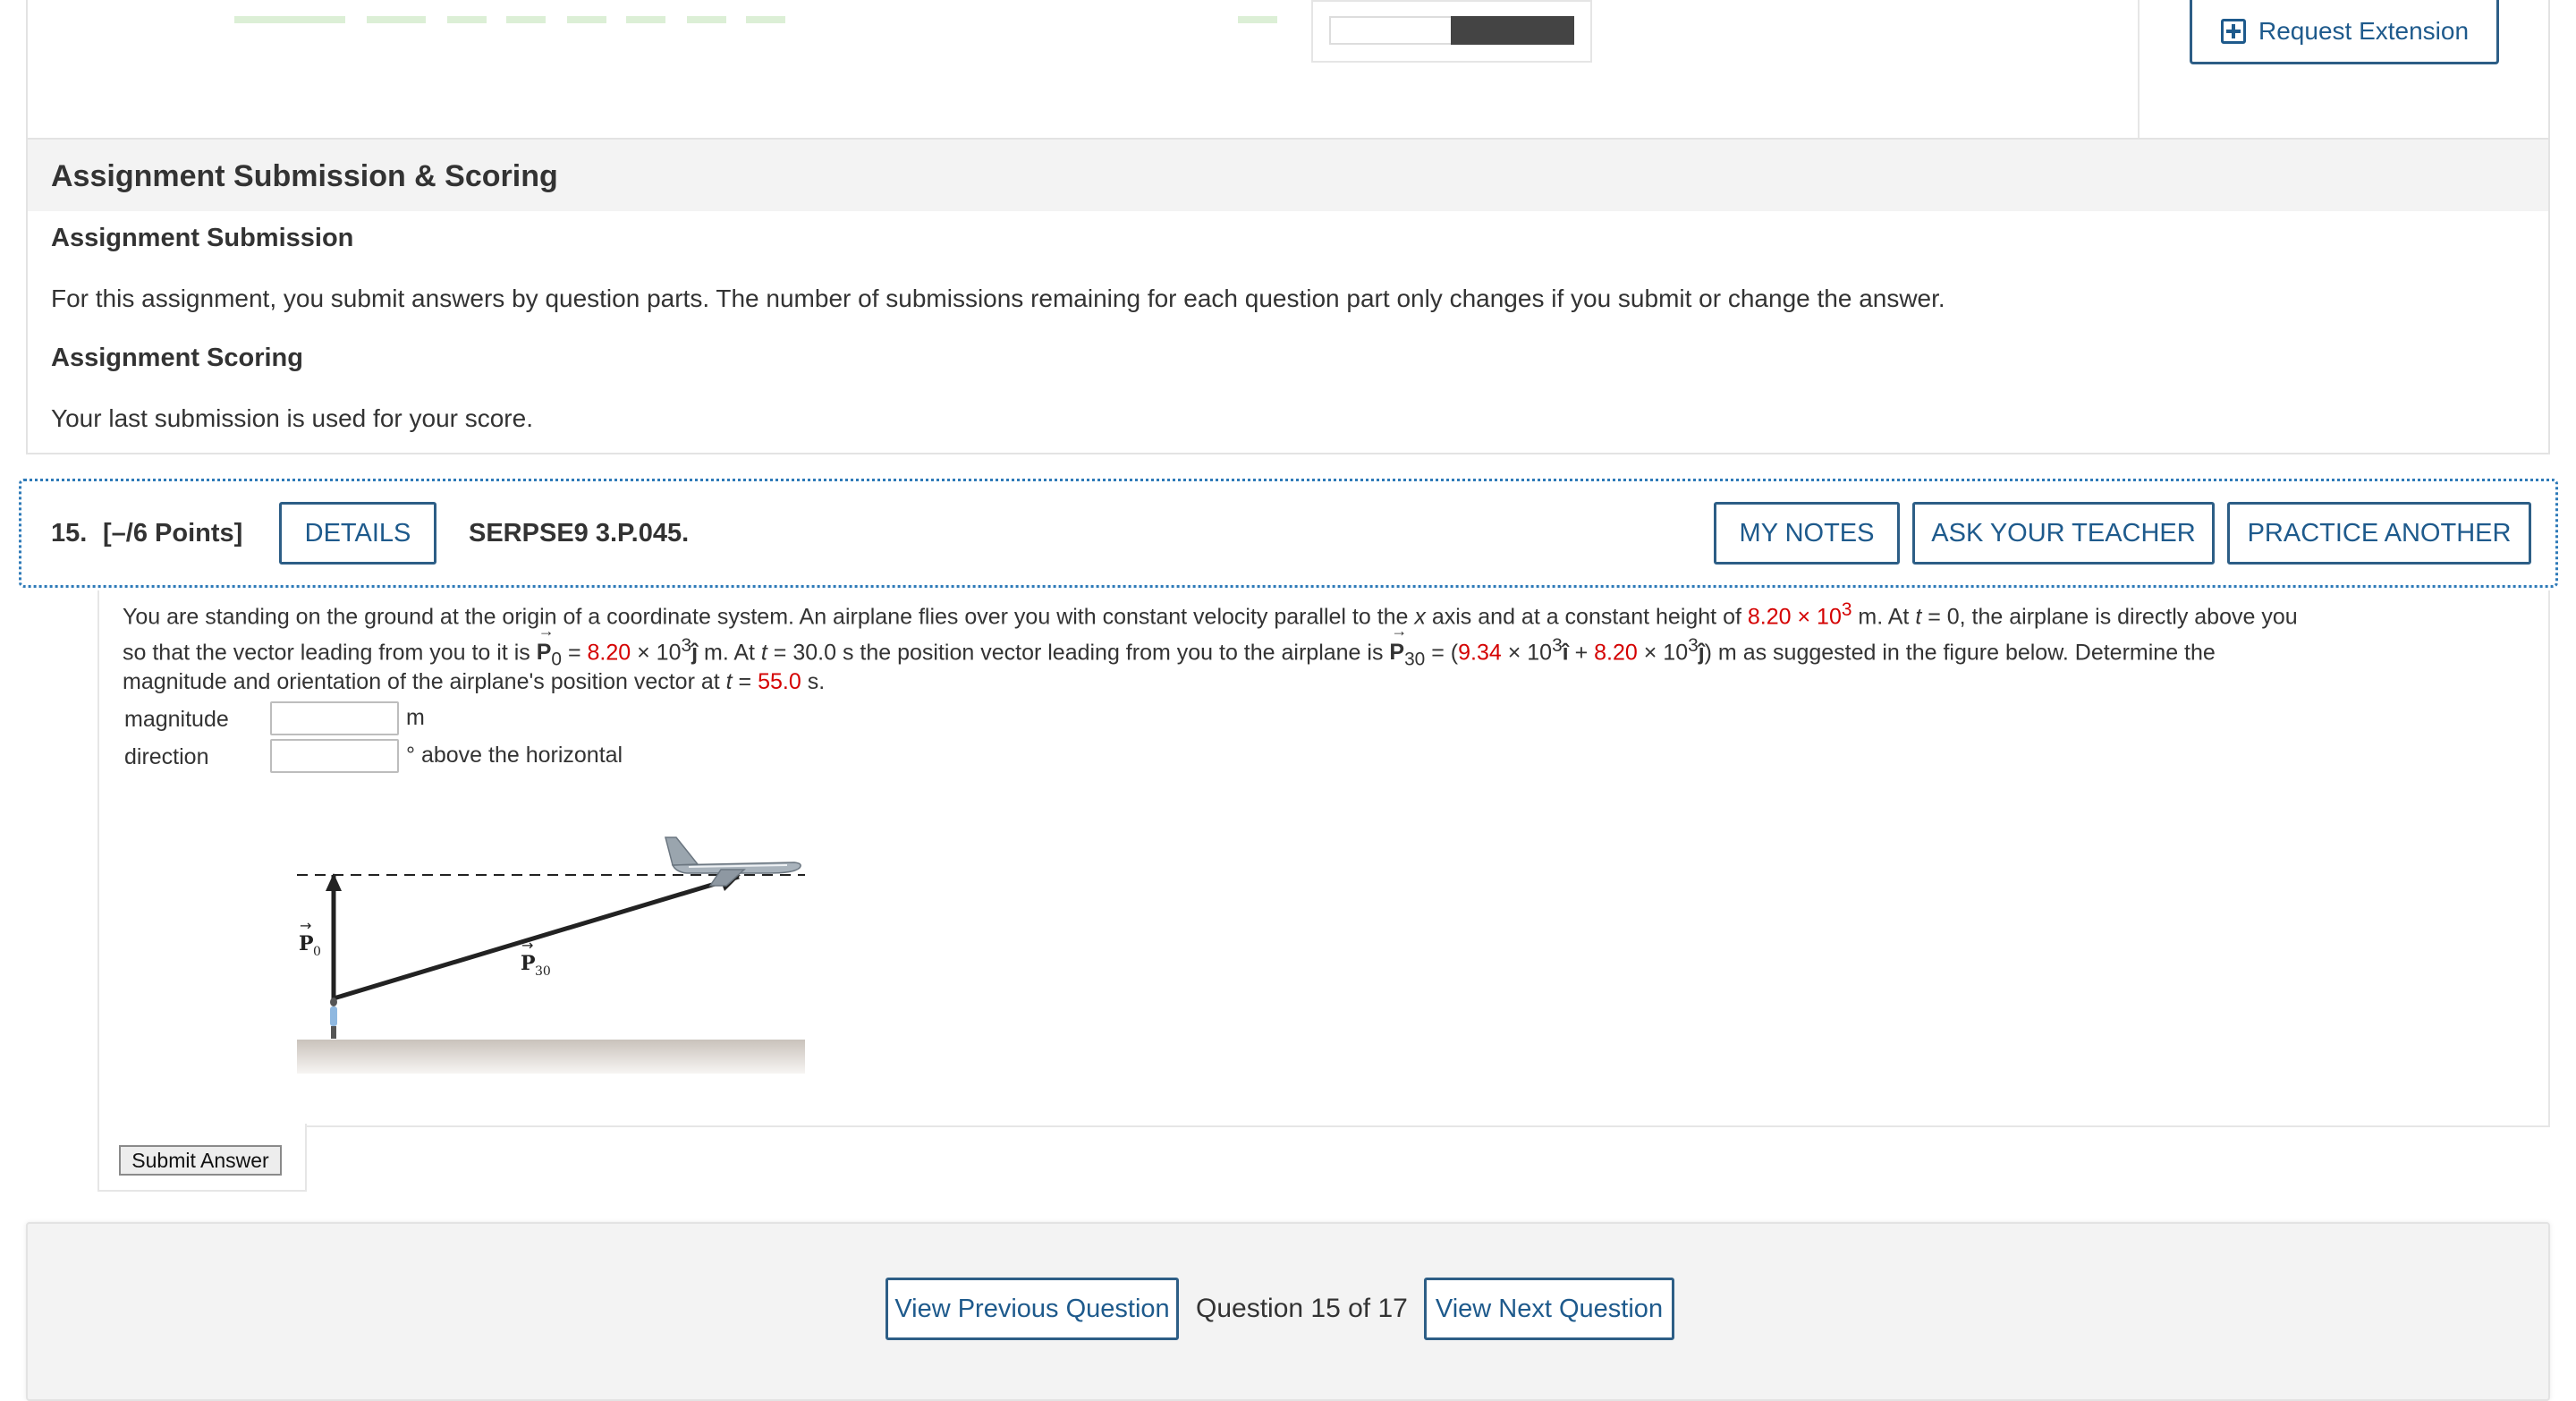 The width and height of the screenshot is (2576, 1401). What do you see at coordinates (514, 755) in the screenshot?
I see `direction-unit: ° above the horizontal` at bounding box center [514, 755].